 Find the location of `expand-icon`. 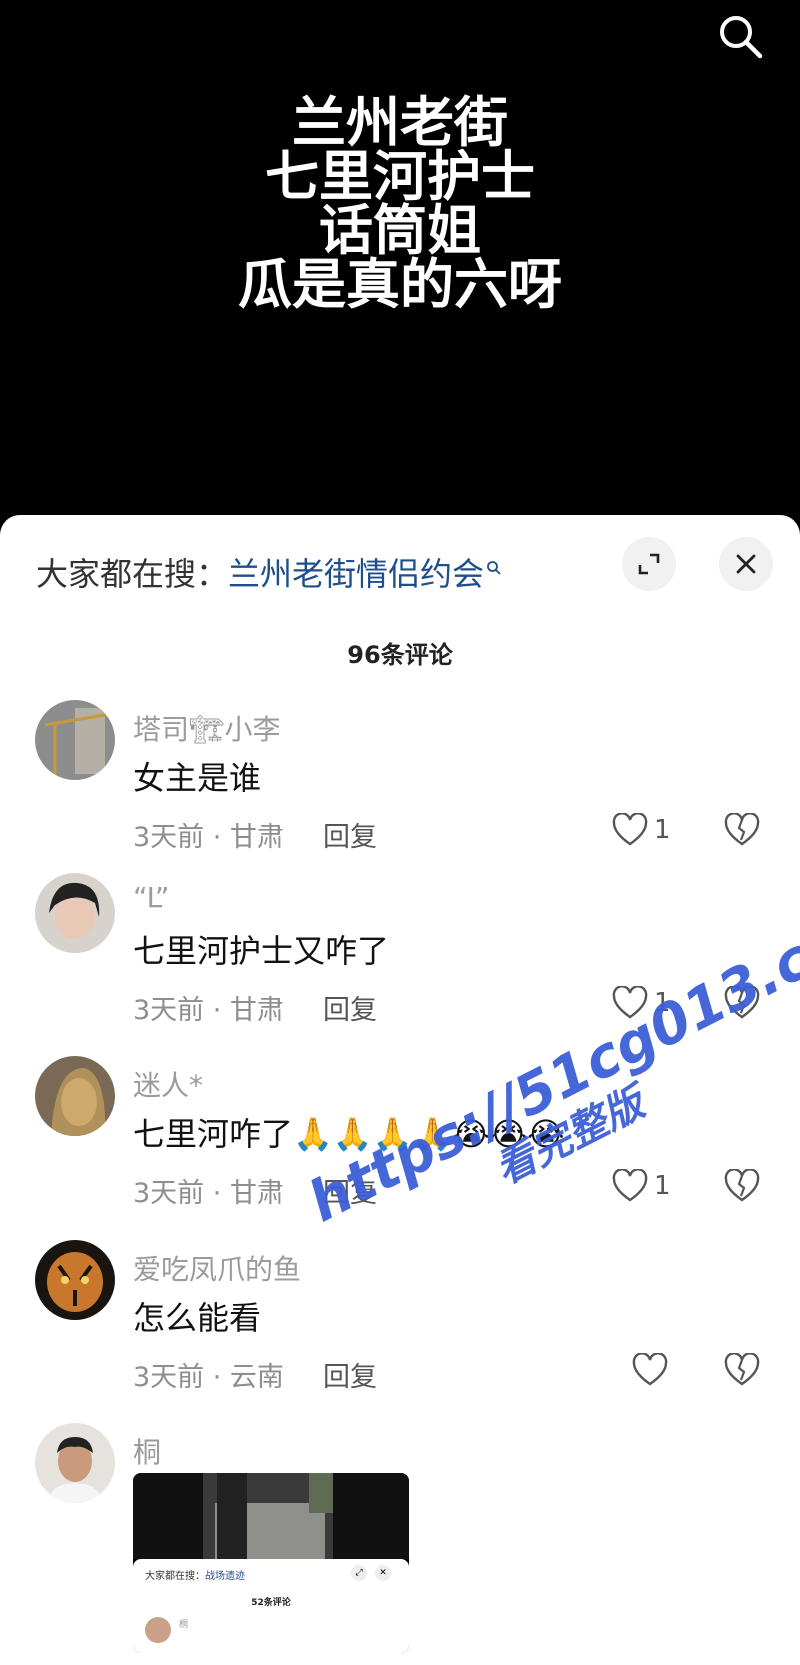

expand-icon is located at coordinates (649, 564).